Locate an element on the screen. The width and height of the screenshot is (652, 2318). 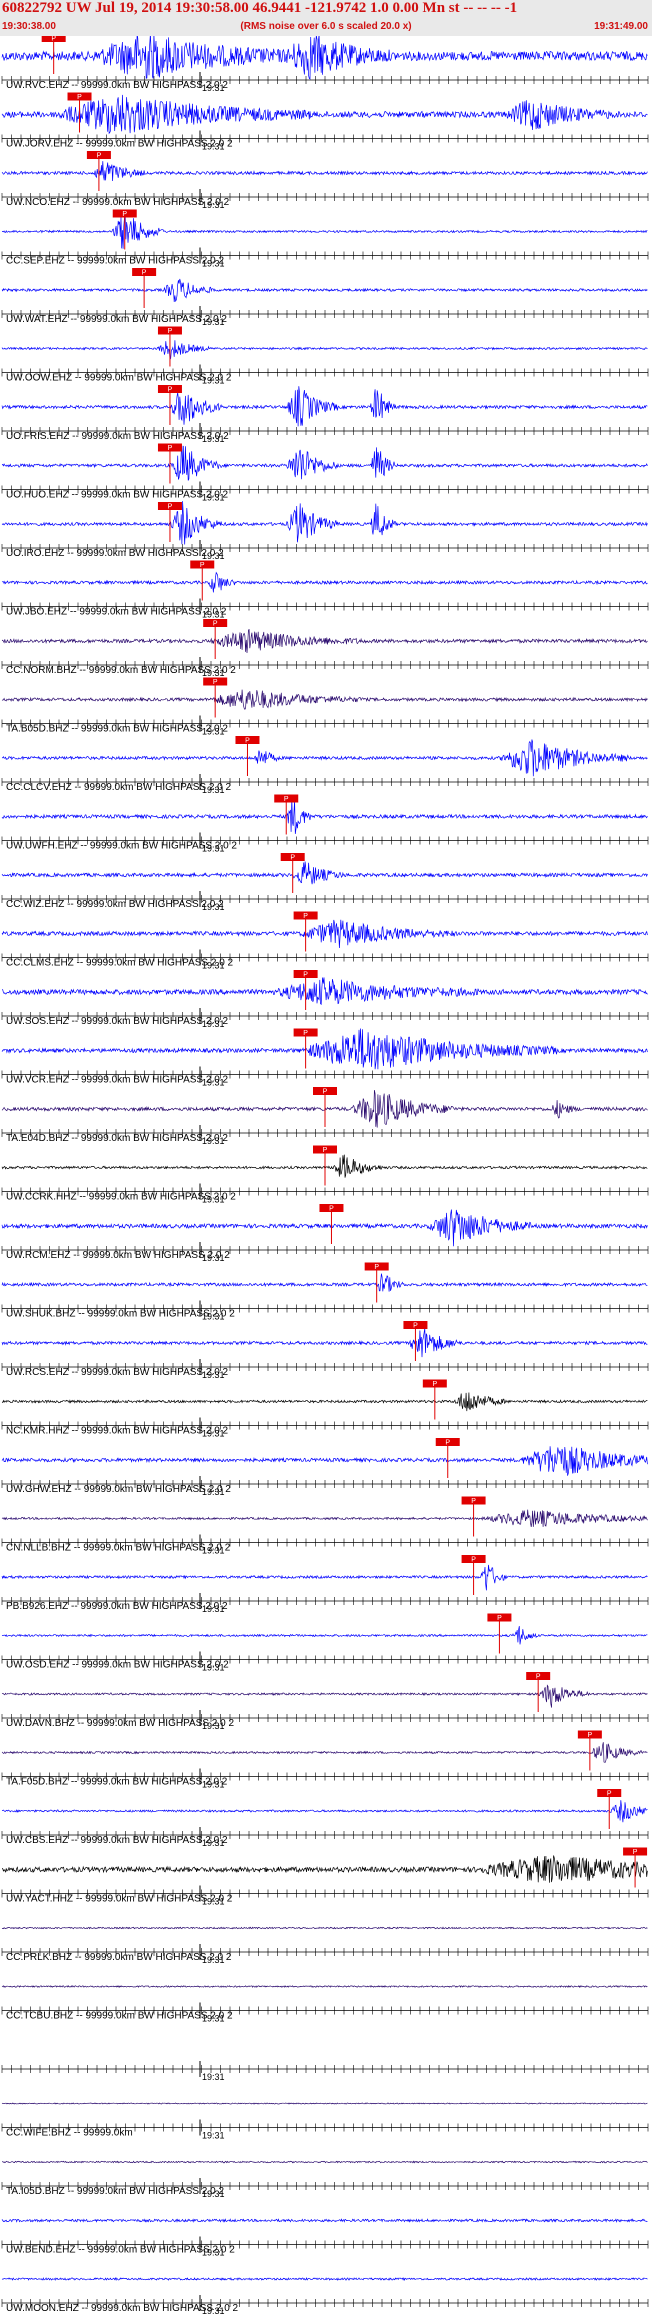
station-label: CC.WIFE.BHZ -- 99999.0km is located at coordinates (69, 2133).